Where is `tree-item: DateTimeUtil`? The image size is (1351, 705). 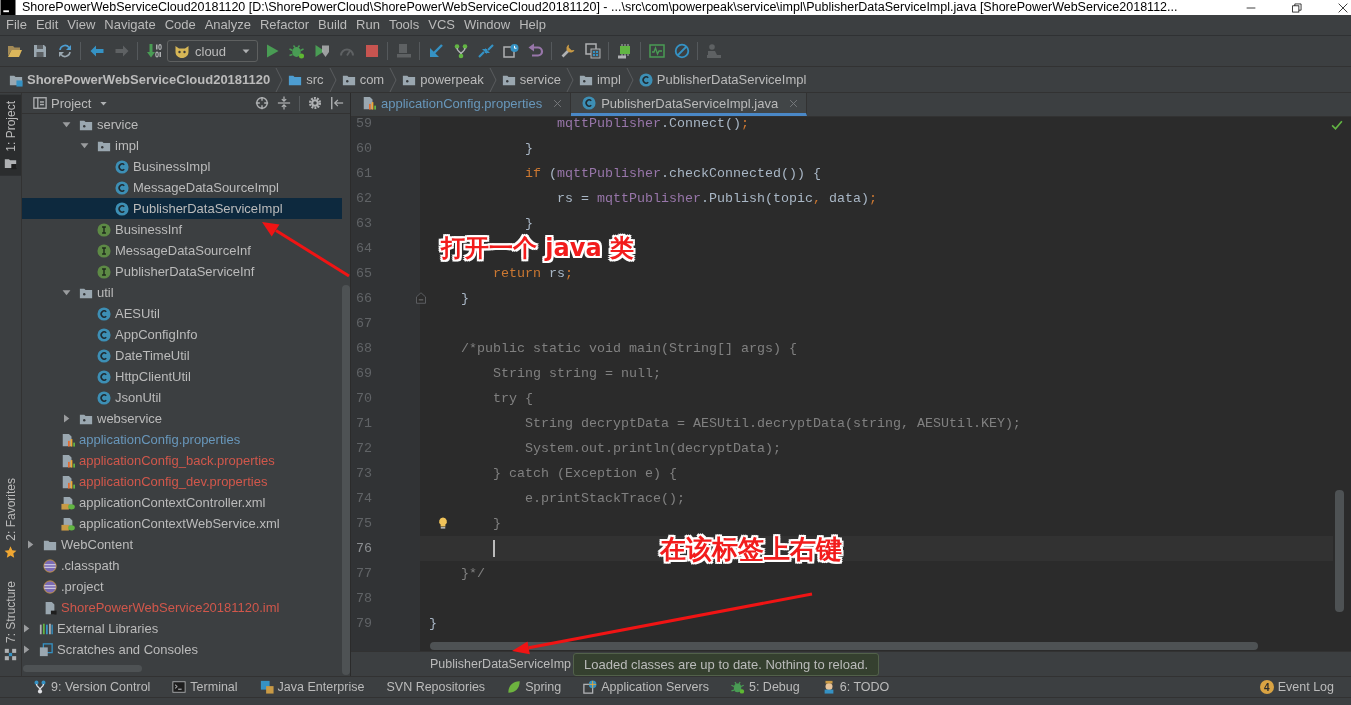
tree-item: DateTimeUtil is located at coordinates (182, 355).